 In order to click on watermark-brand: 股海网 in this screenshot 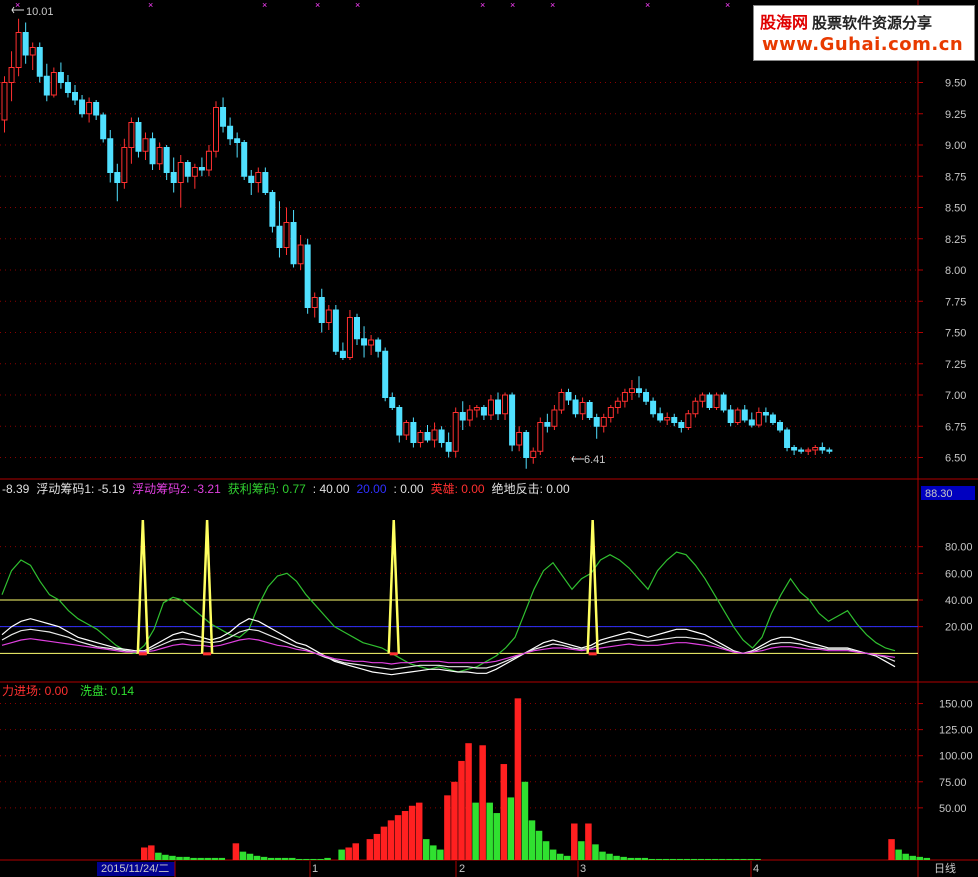, I will do `click(784, 23)`.